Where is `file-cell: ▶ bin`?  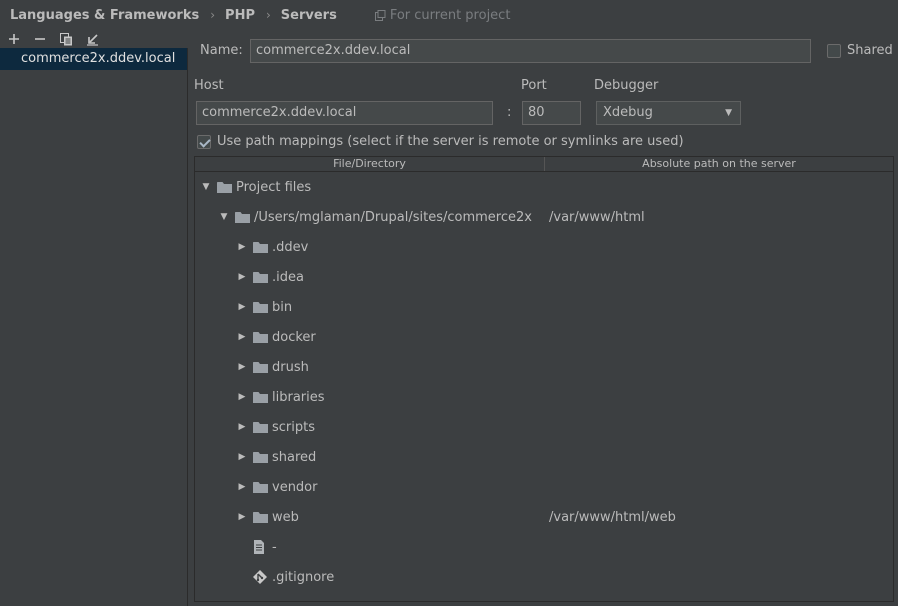 file-cell: ▶ bin is located at coordinates (372, 307).